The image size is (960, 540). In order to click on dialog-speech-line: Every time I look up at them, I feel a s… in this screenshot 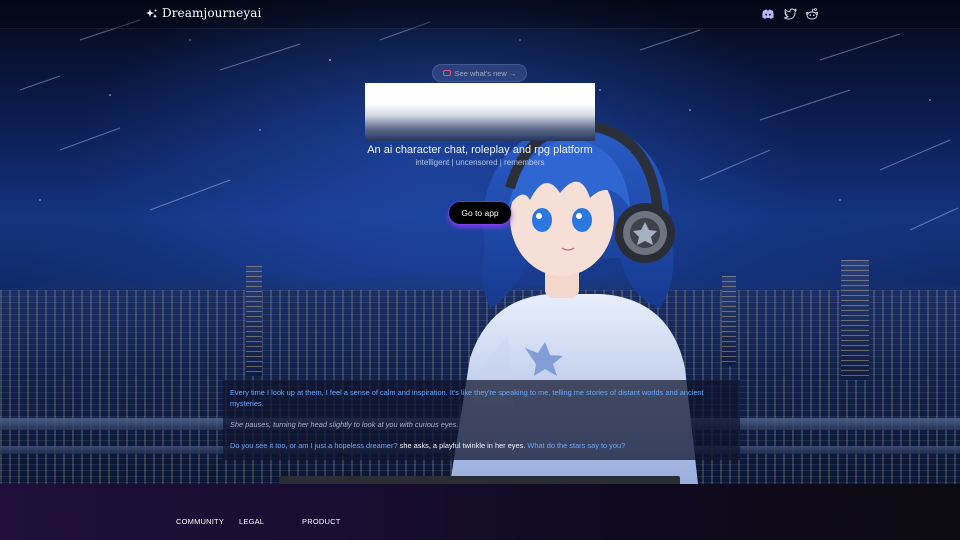, I will do `click(467, 398)`.